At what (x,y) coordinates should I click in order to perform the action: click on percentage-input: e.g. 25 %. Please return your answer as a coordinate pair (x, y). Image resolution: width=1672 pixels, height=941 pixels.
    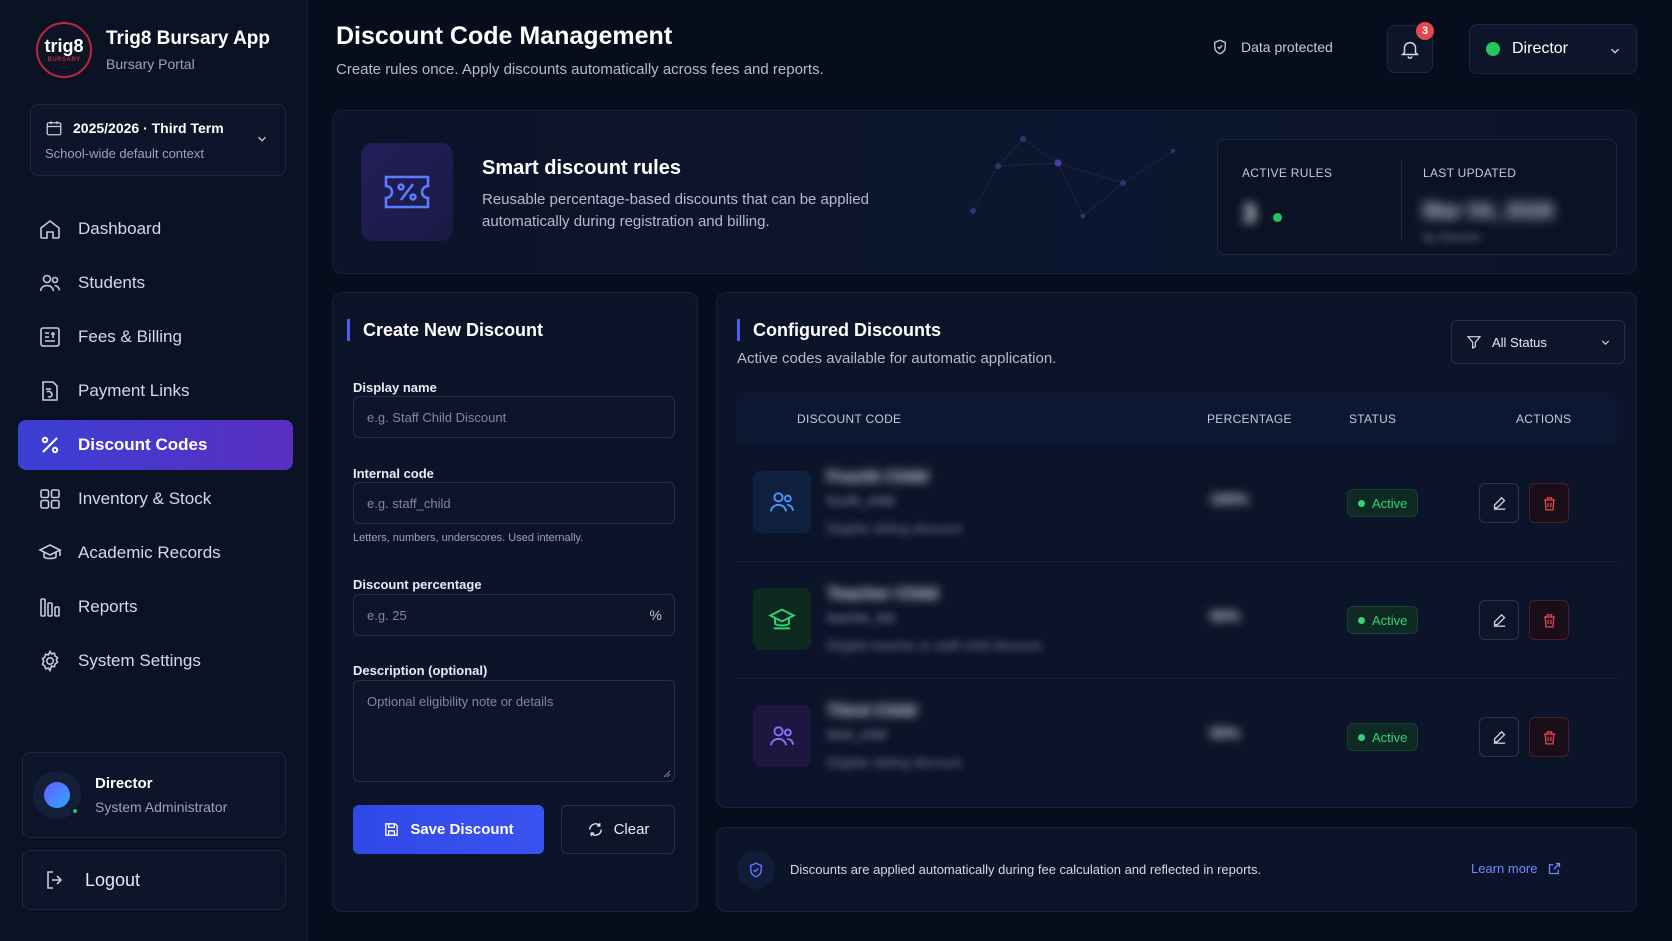
    Looking at the image, I should click on (514, 615).